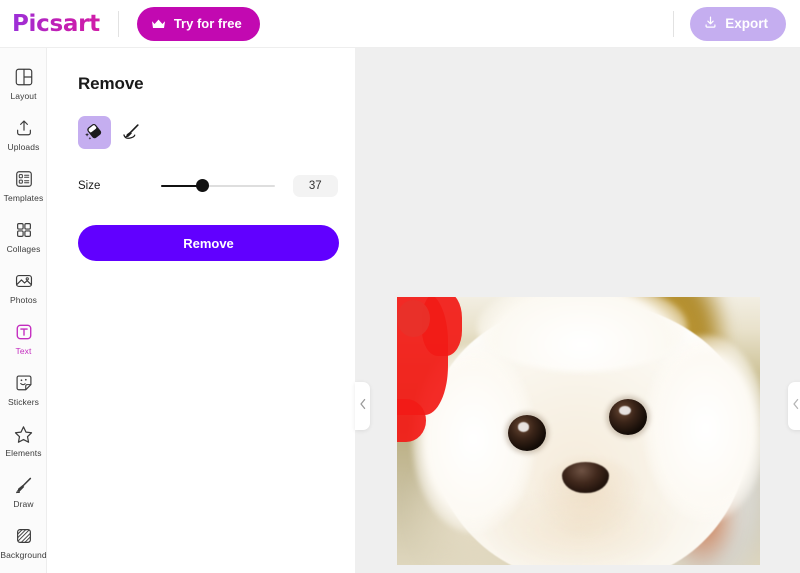 The height and width of the screenshot is (573, 800). Describe the element at coordinates (23, 147) in the screenshot. I see `sidebar-item-label: Uploads` at that location.